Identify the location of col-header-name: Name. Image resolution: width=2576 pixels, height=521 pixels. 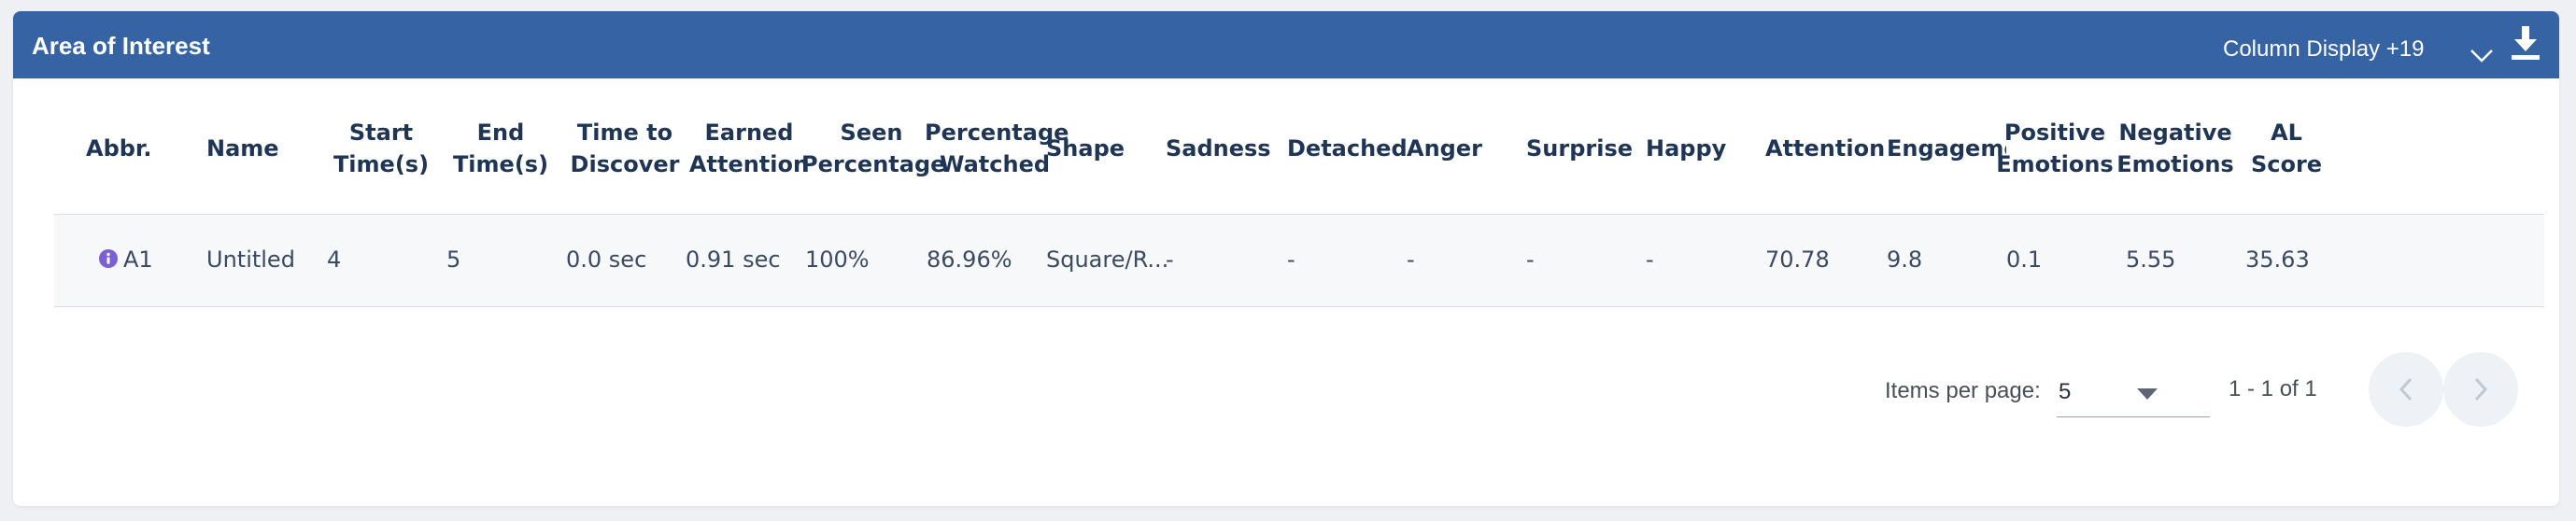
(243, 148).